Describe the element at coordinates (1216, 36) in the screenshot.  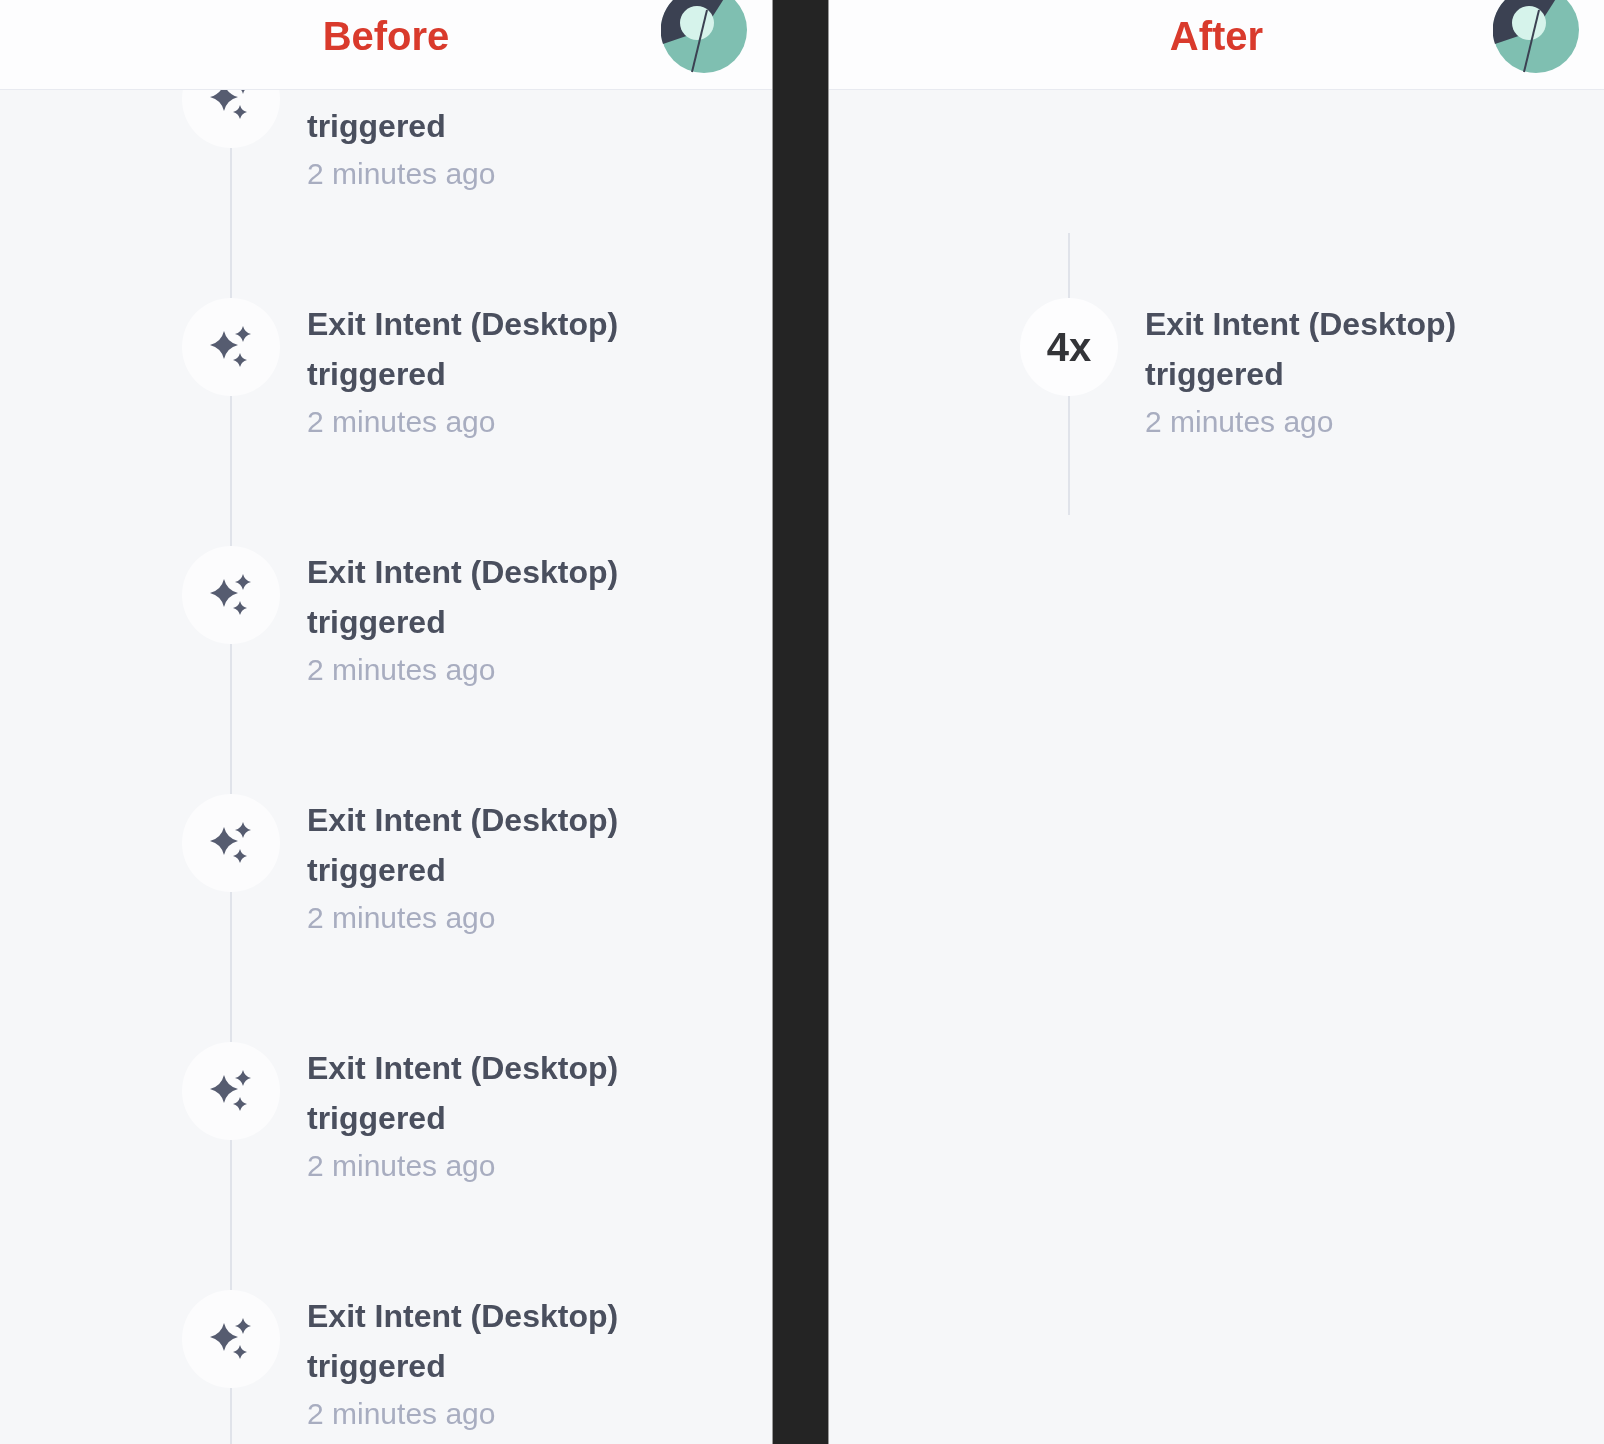
I see `panel-title: After` at that location.